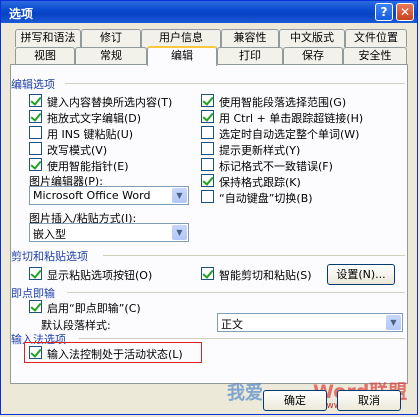  I want to click on cut-paste-title: 剪切和粘贴选项, so click(49, 256).